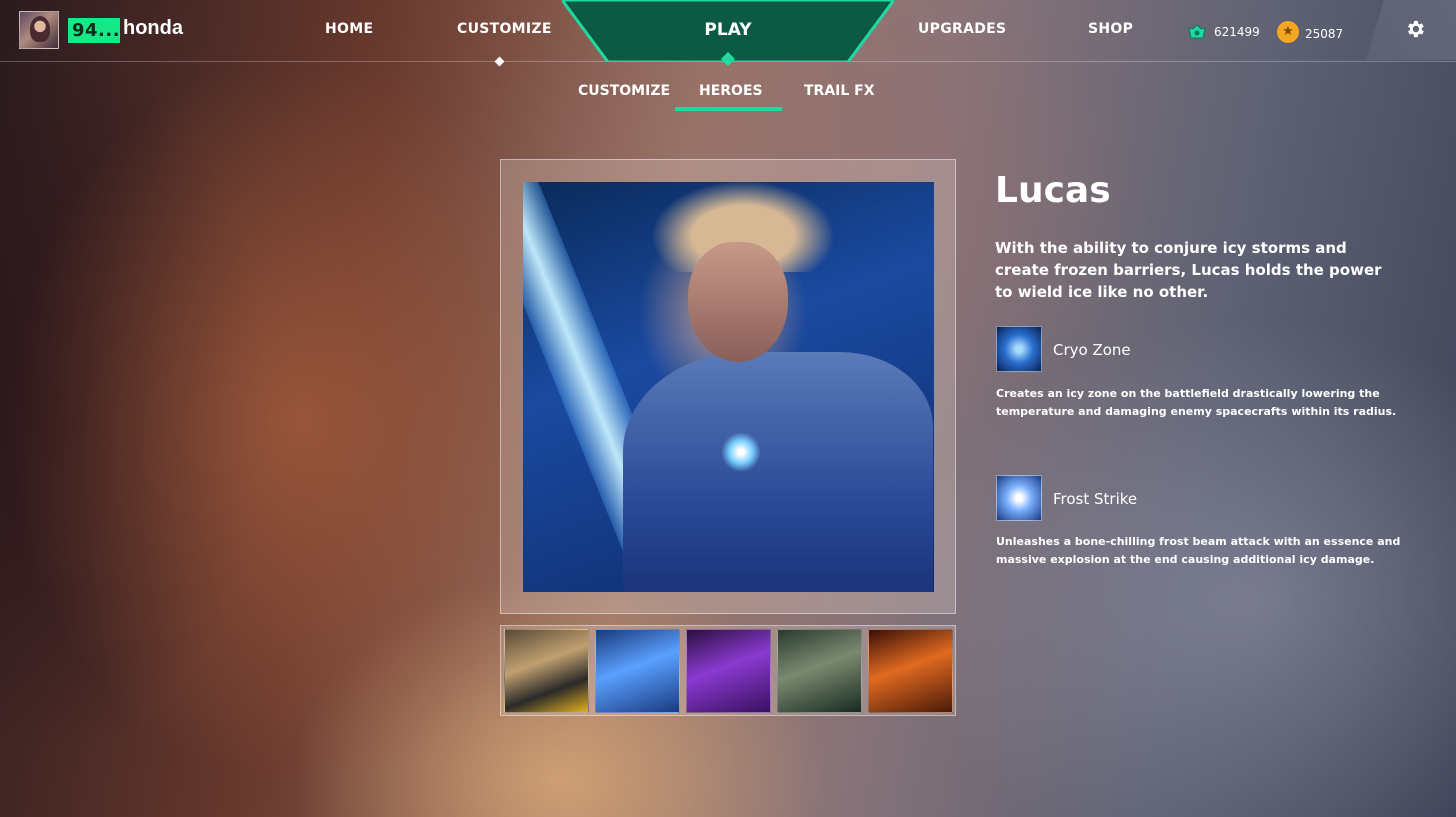  I want to click on cryo-zone-icon, so click(1019, 349).